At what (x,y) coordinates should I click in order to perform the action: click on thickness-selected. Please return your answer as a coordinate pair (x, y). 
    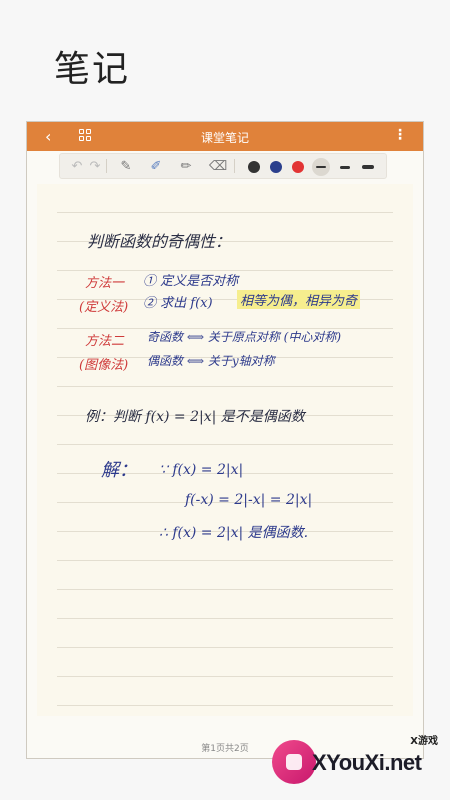
    Looking at the image, I should click on (321, 167).